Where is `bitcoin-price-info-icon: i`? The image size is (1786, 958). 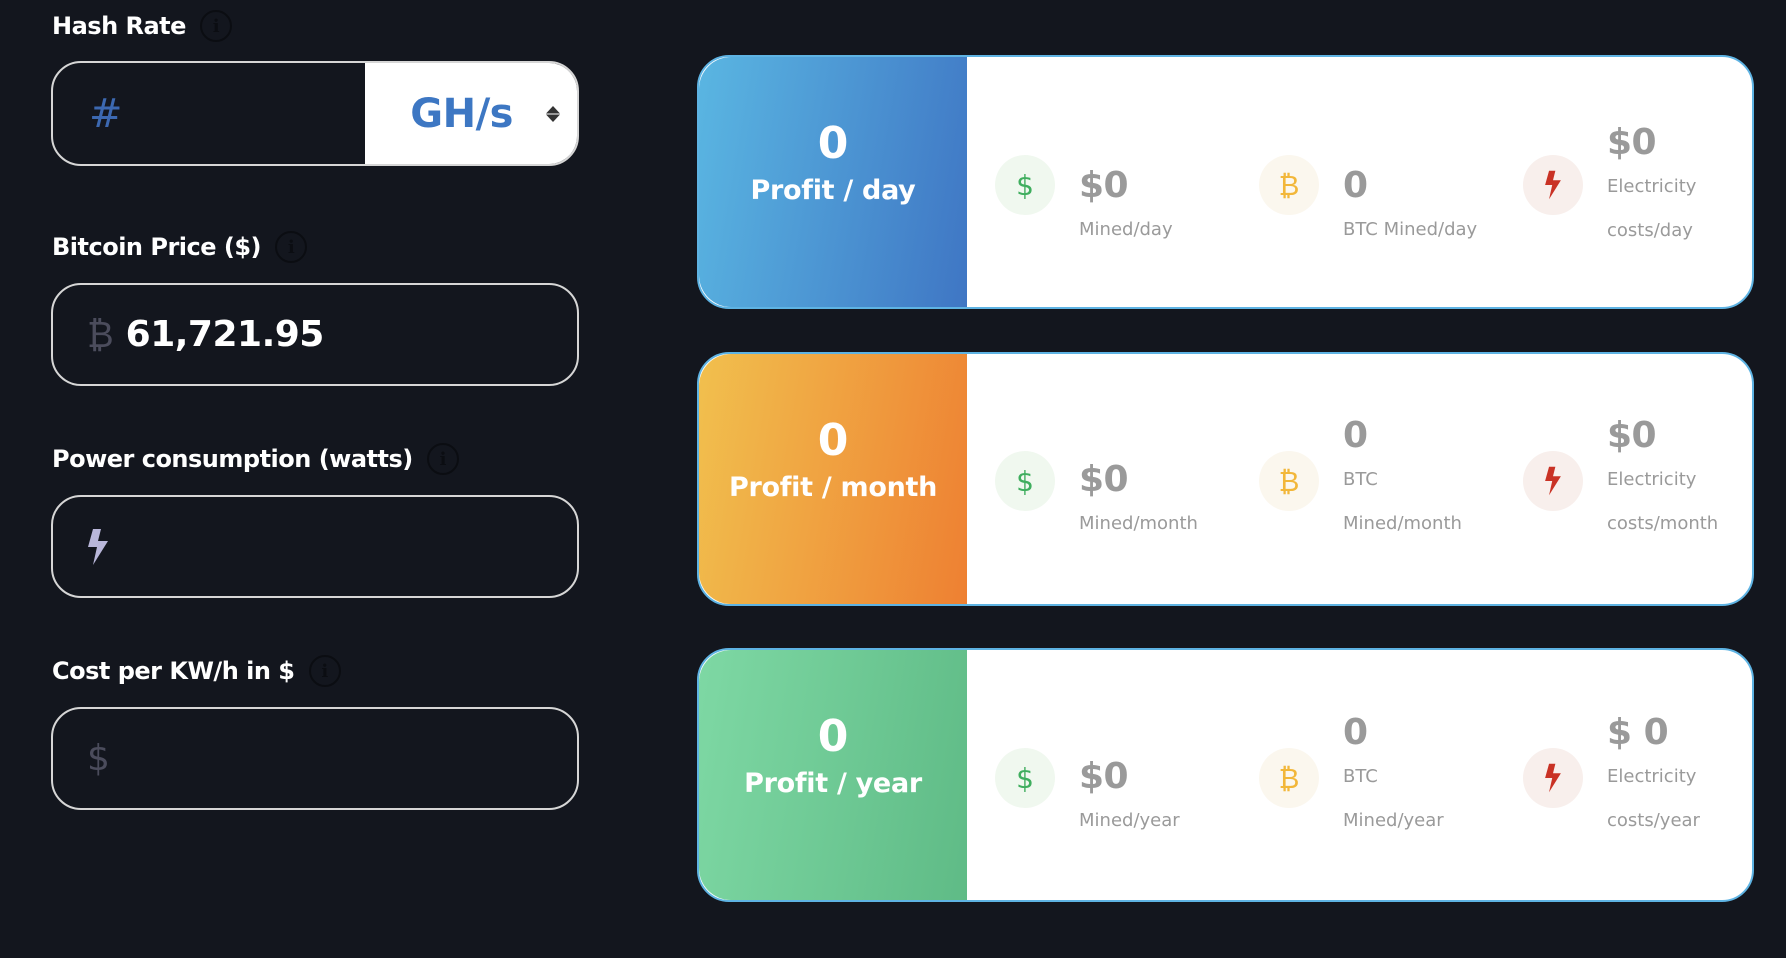 bitcoin-price-info-icon: i is located at coordinates (291, 247).